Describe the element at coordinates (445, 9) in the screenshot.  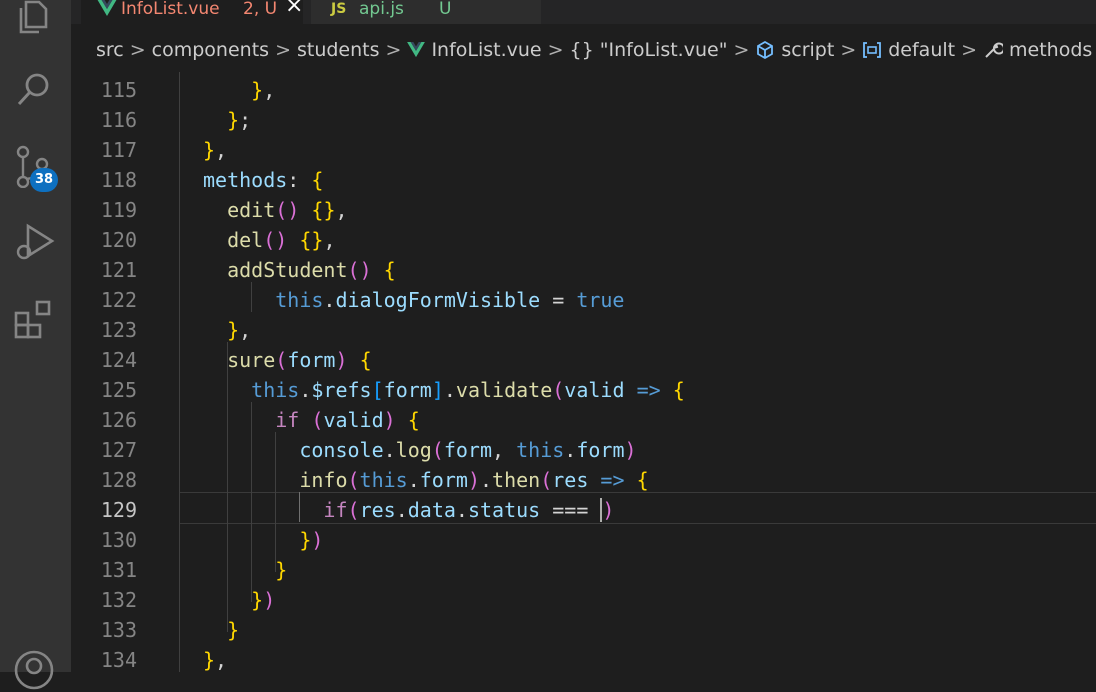
I see `tab-status: U` at that location.